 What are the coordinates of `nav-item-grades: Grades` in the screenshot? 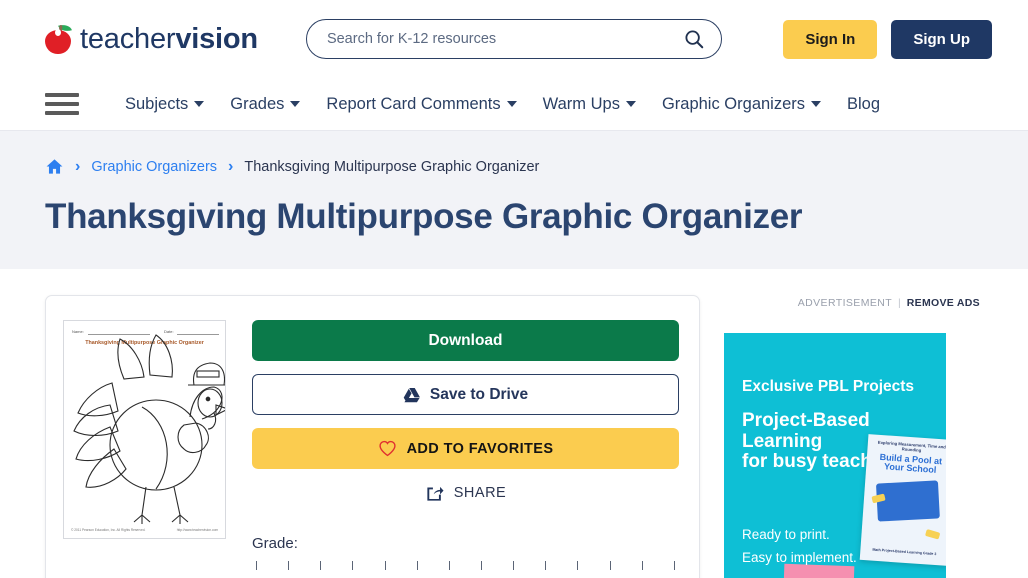 It's located at (265, 104).